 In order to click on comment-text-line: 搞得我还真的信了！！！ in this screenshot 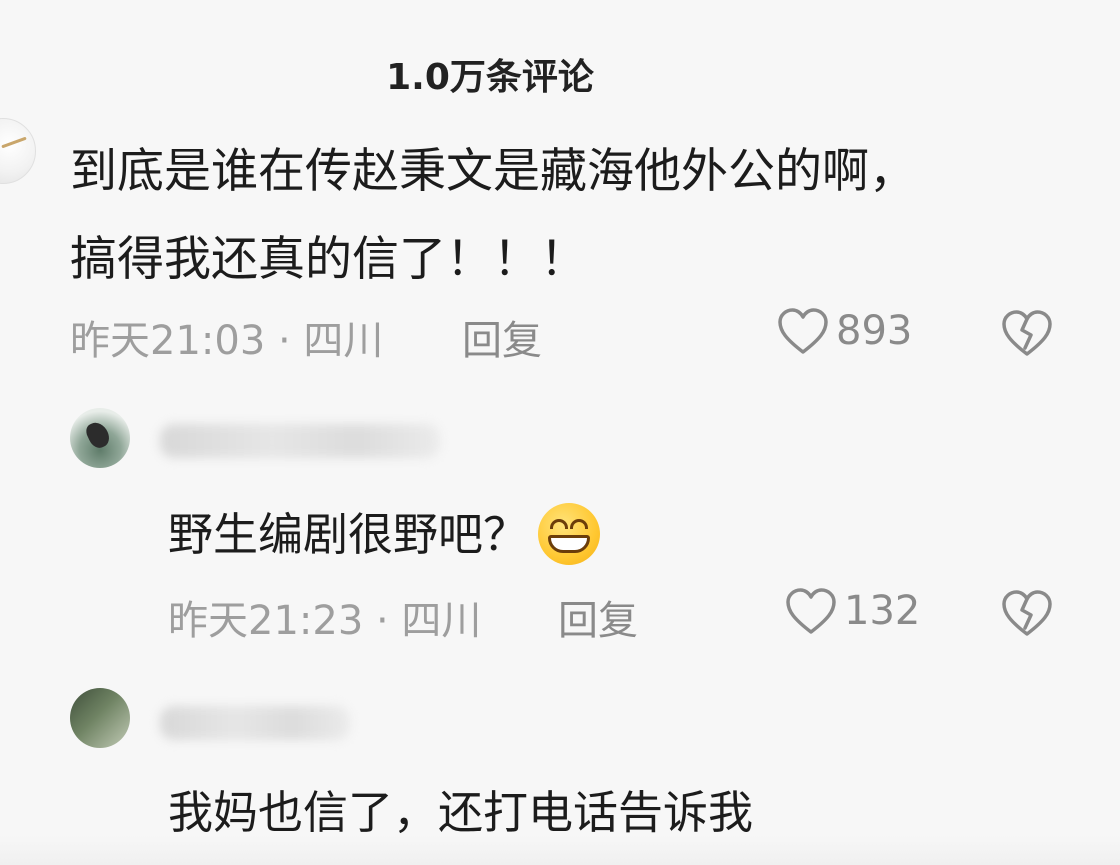, I will do `click(328, 259)`.